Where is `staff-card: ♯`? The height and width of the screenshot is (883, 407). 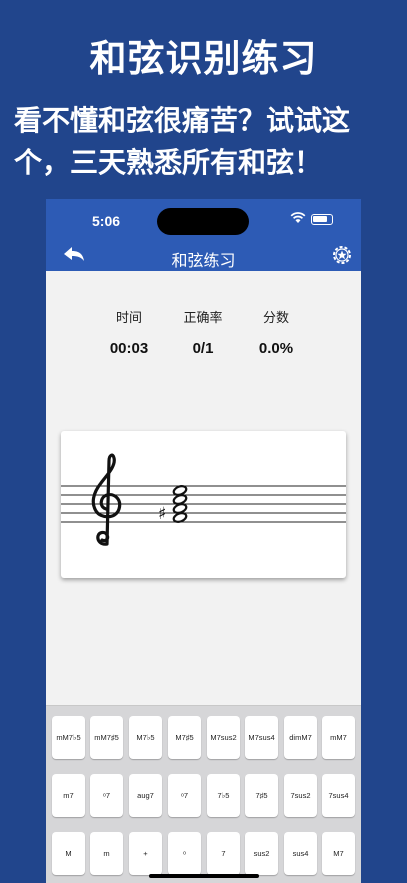 staff-card: ♯ is located at coordinates (203, 504).